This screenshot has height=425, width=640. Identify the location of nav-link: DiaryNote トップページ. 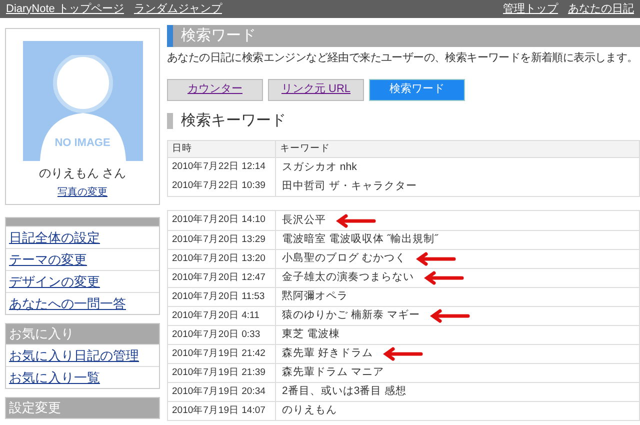
(65, 9).